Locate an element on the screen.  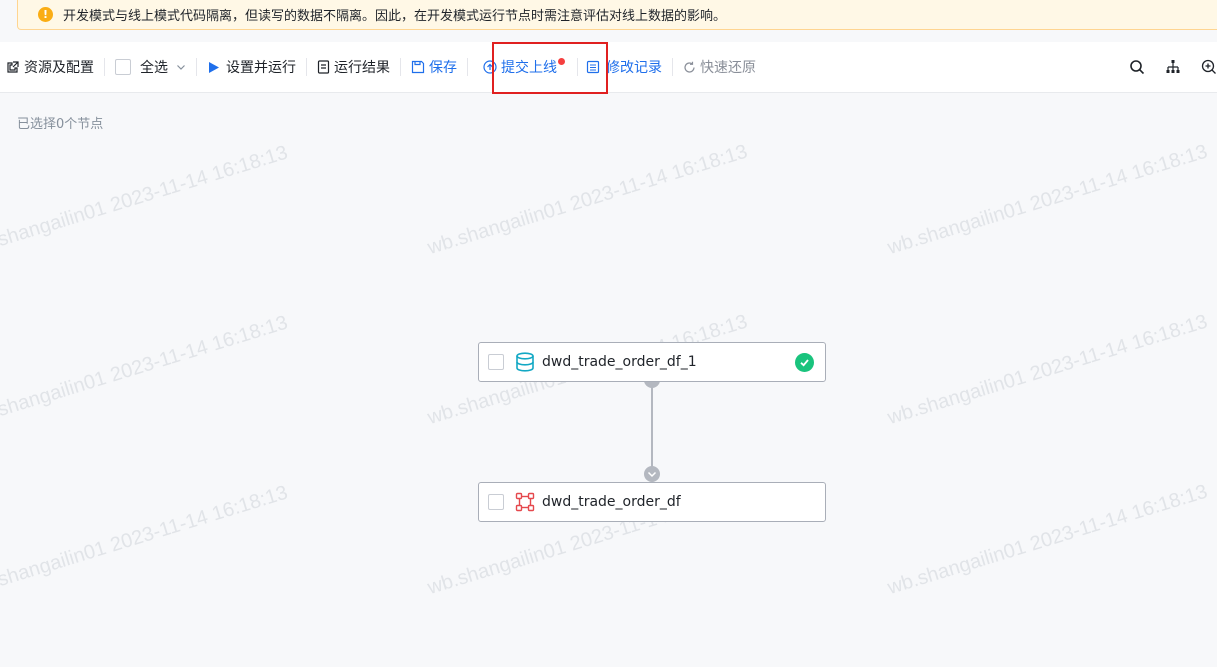
toolbar: 资源及配置 全选 设置并运行 运行结果 保存 提交上线 修改记录 快速还原 is located at coordinates (608, 67).